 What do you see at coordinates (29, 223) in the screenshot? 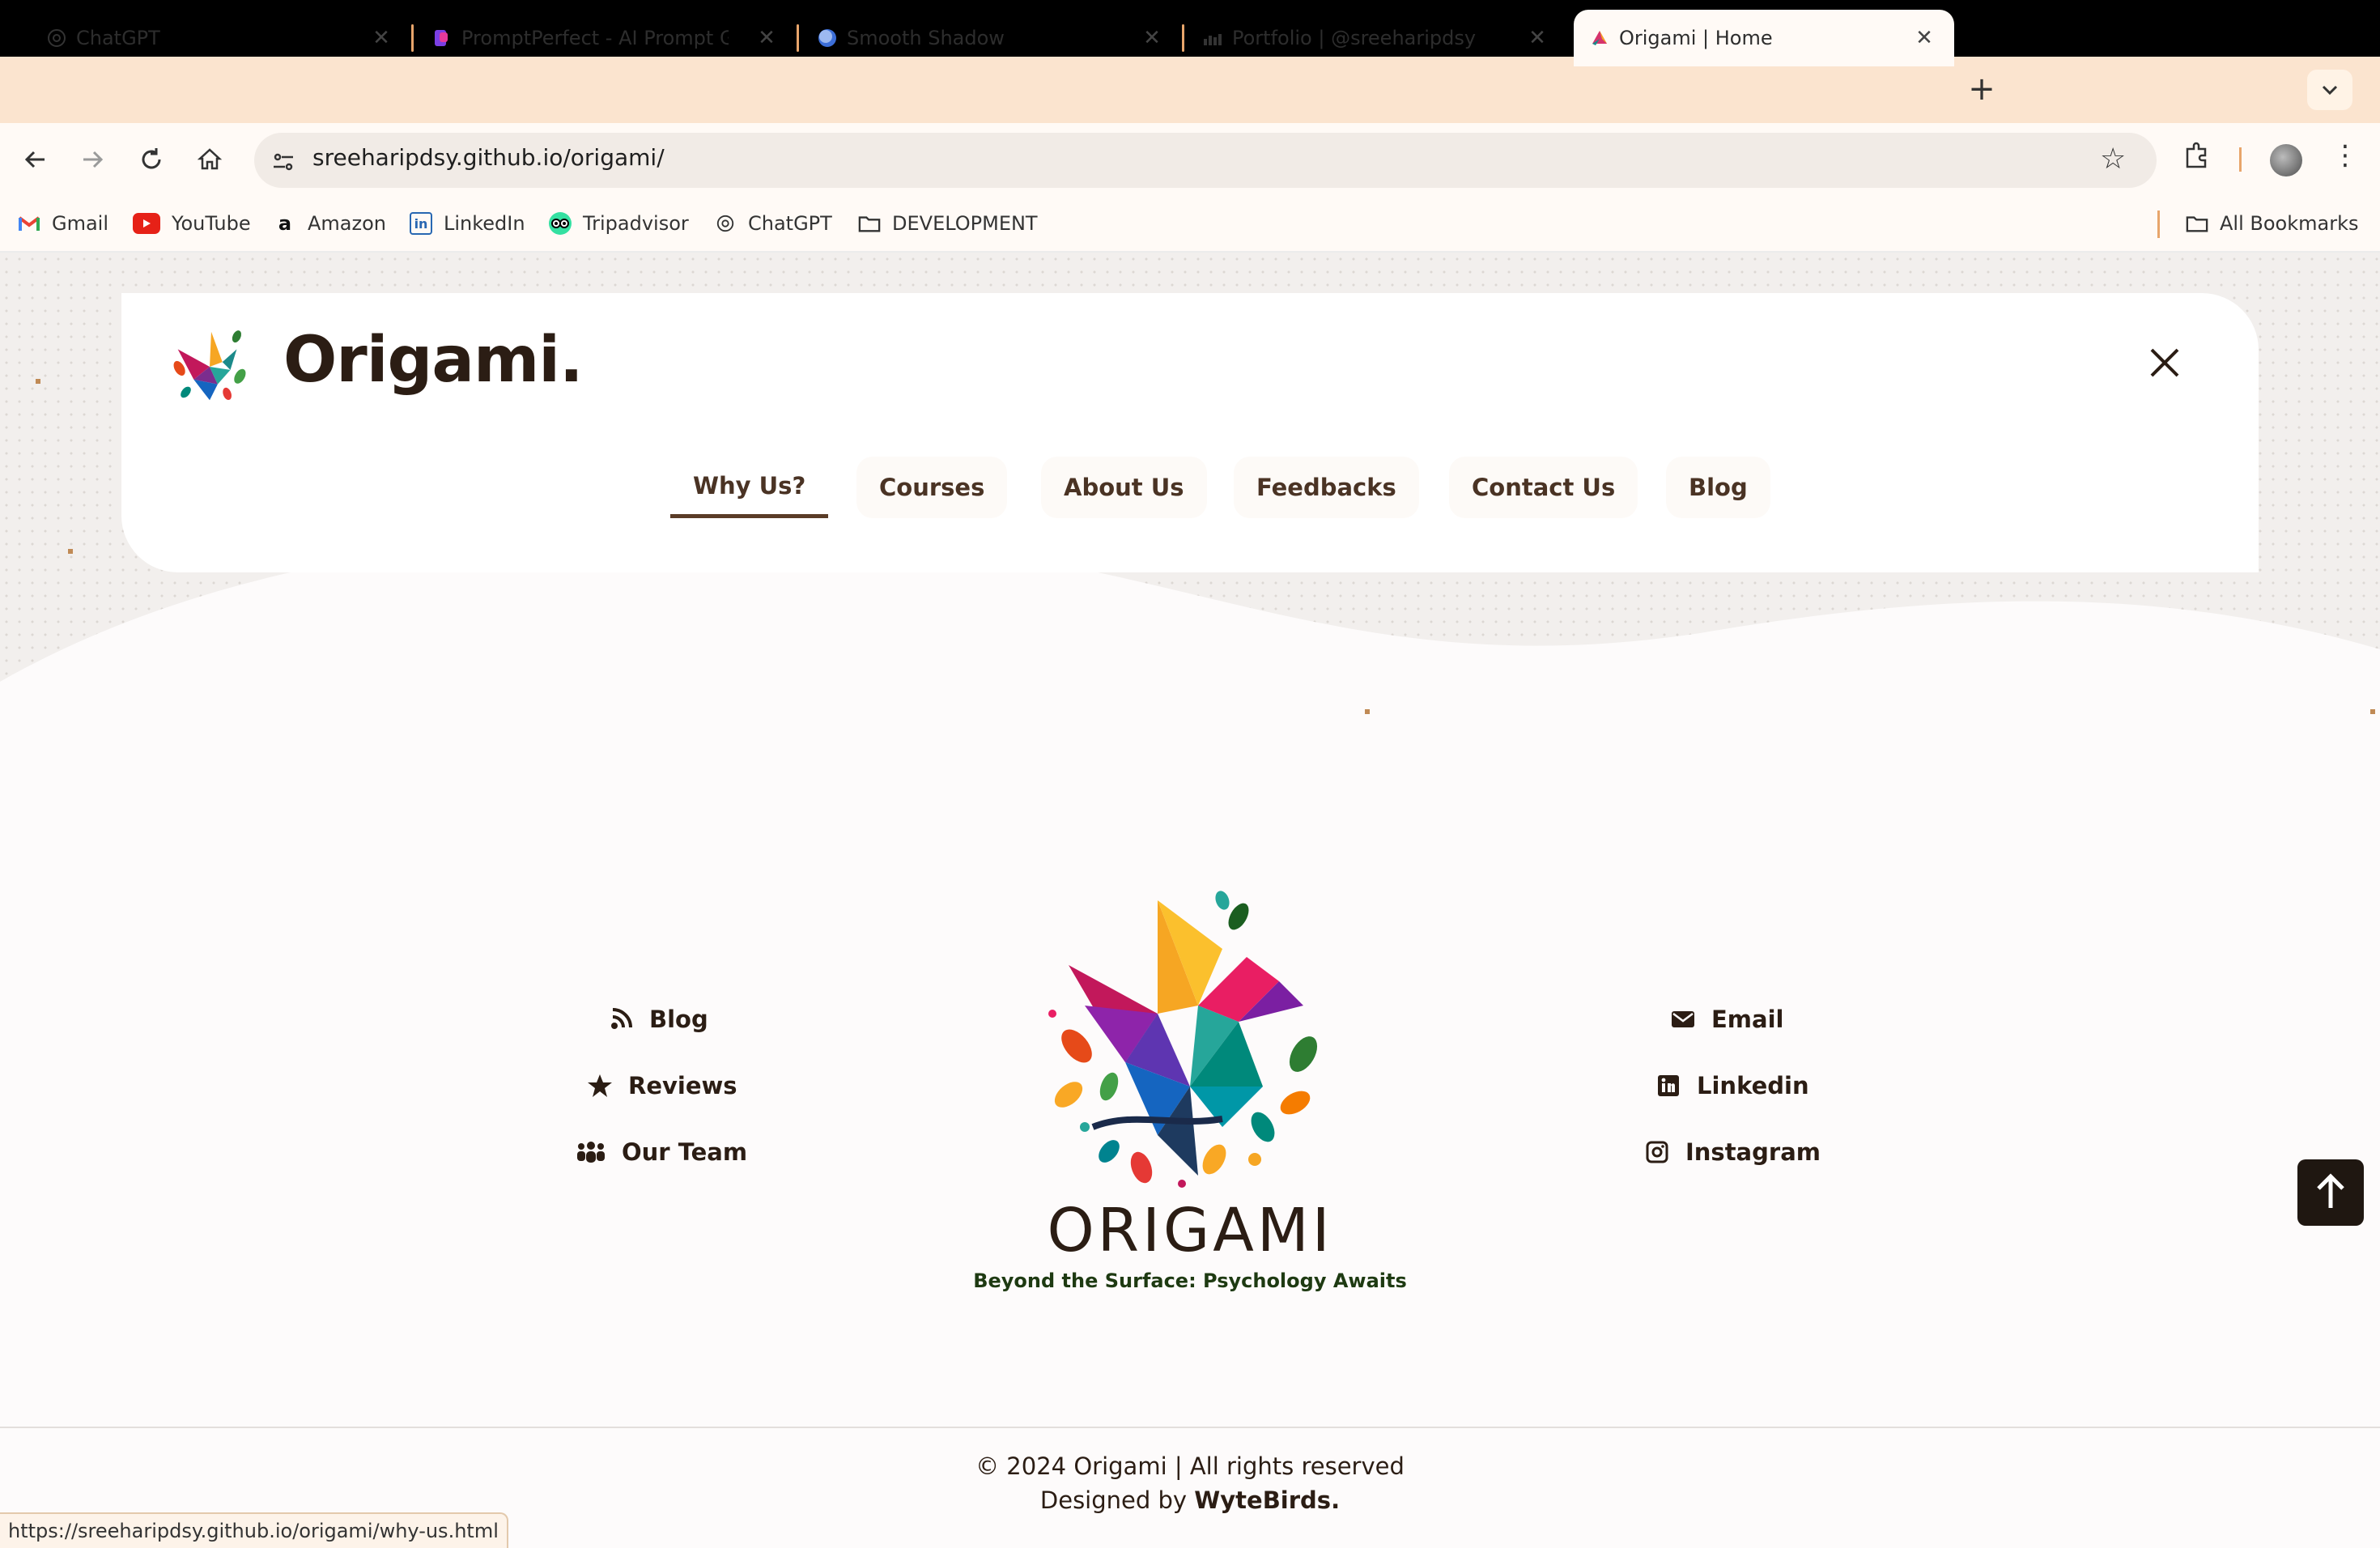
I see `gmail-icon` at bounding box center [29, 223].